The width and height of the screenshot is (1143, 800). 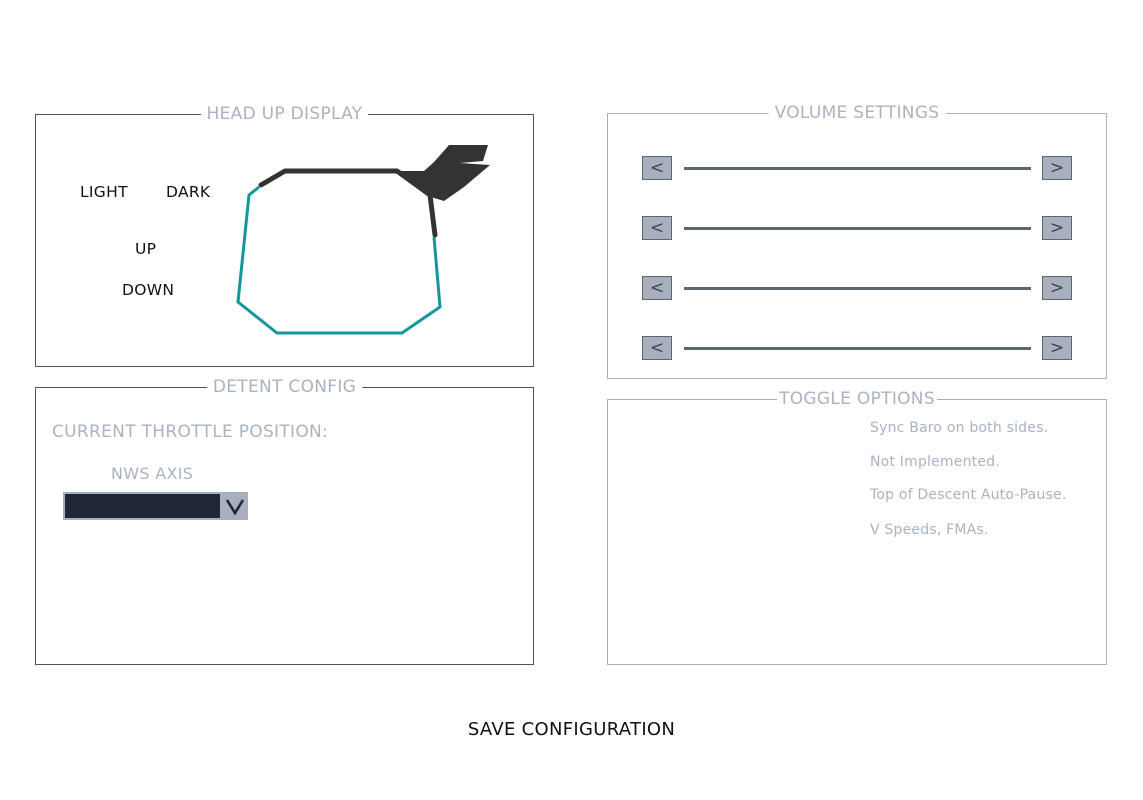 I want to click on throttle-position-label: CURRENT THROTTLE POSITION:, so click(x=190, y=432).